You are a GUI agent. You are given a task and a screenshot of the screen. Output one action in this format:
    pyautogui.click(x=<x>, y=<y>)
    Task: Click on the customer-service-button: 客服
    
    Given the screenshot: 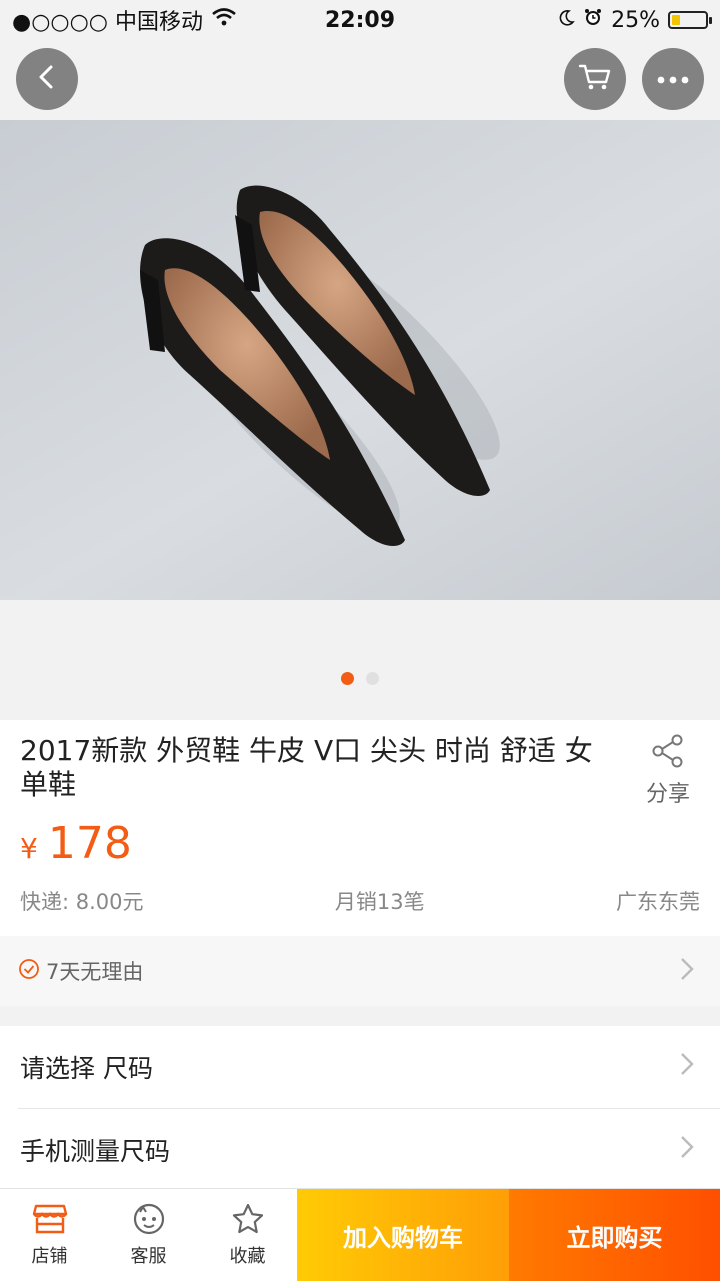 What is the action you would take?
    pyautogui.click(x=148, y=1235)
    